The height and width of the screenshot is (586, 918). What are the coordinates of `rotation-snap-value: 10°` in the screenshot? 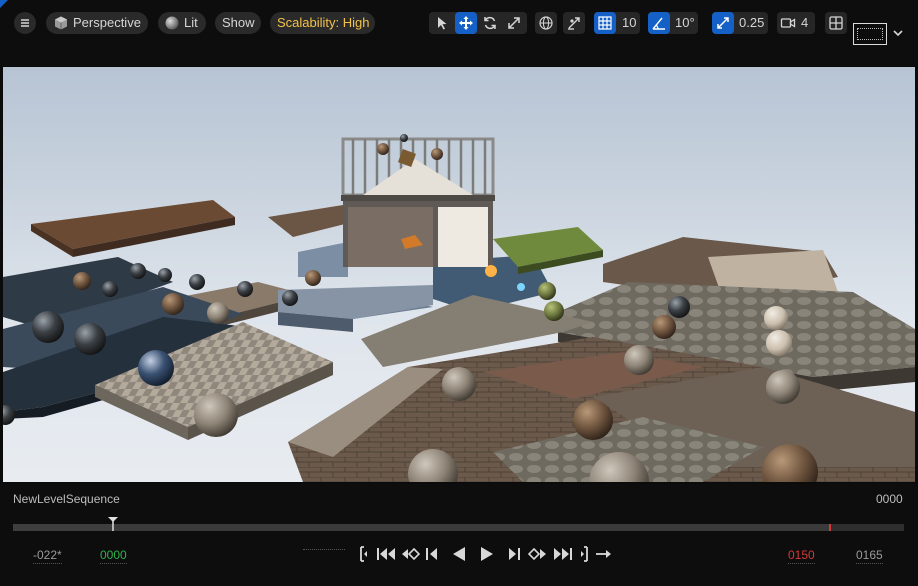 It's located at (685, 23).